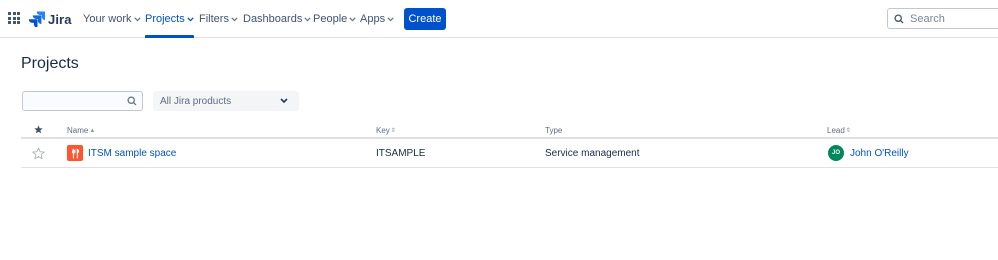 This screenshot has width=998, height=260. I want to click on global-search, so click(942, 18).